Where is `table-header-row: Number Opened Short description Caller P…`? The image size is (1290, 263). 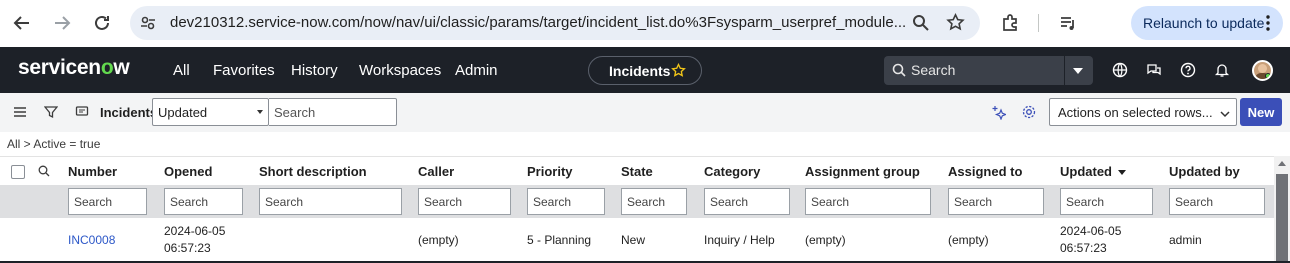 table-header-row: Number Opened Short description Caller P… is located at coordinates (637, 170).